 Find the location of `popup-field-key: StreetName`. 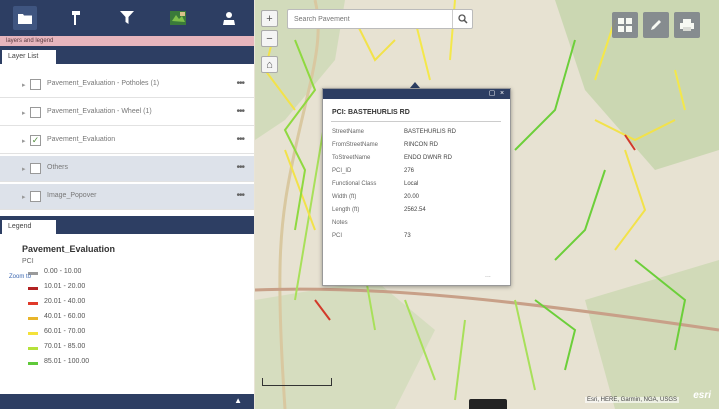

popup-field-key: StreetName is located at coordinates (348, 132).